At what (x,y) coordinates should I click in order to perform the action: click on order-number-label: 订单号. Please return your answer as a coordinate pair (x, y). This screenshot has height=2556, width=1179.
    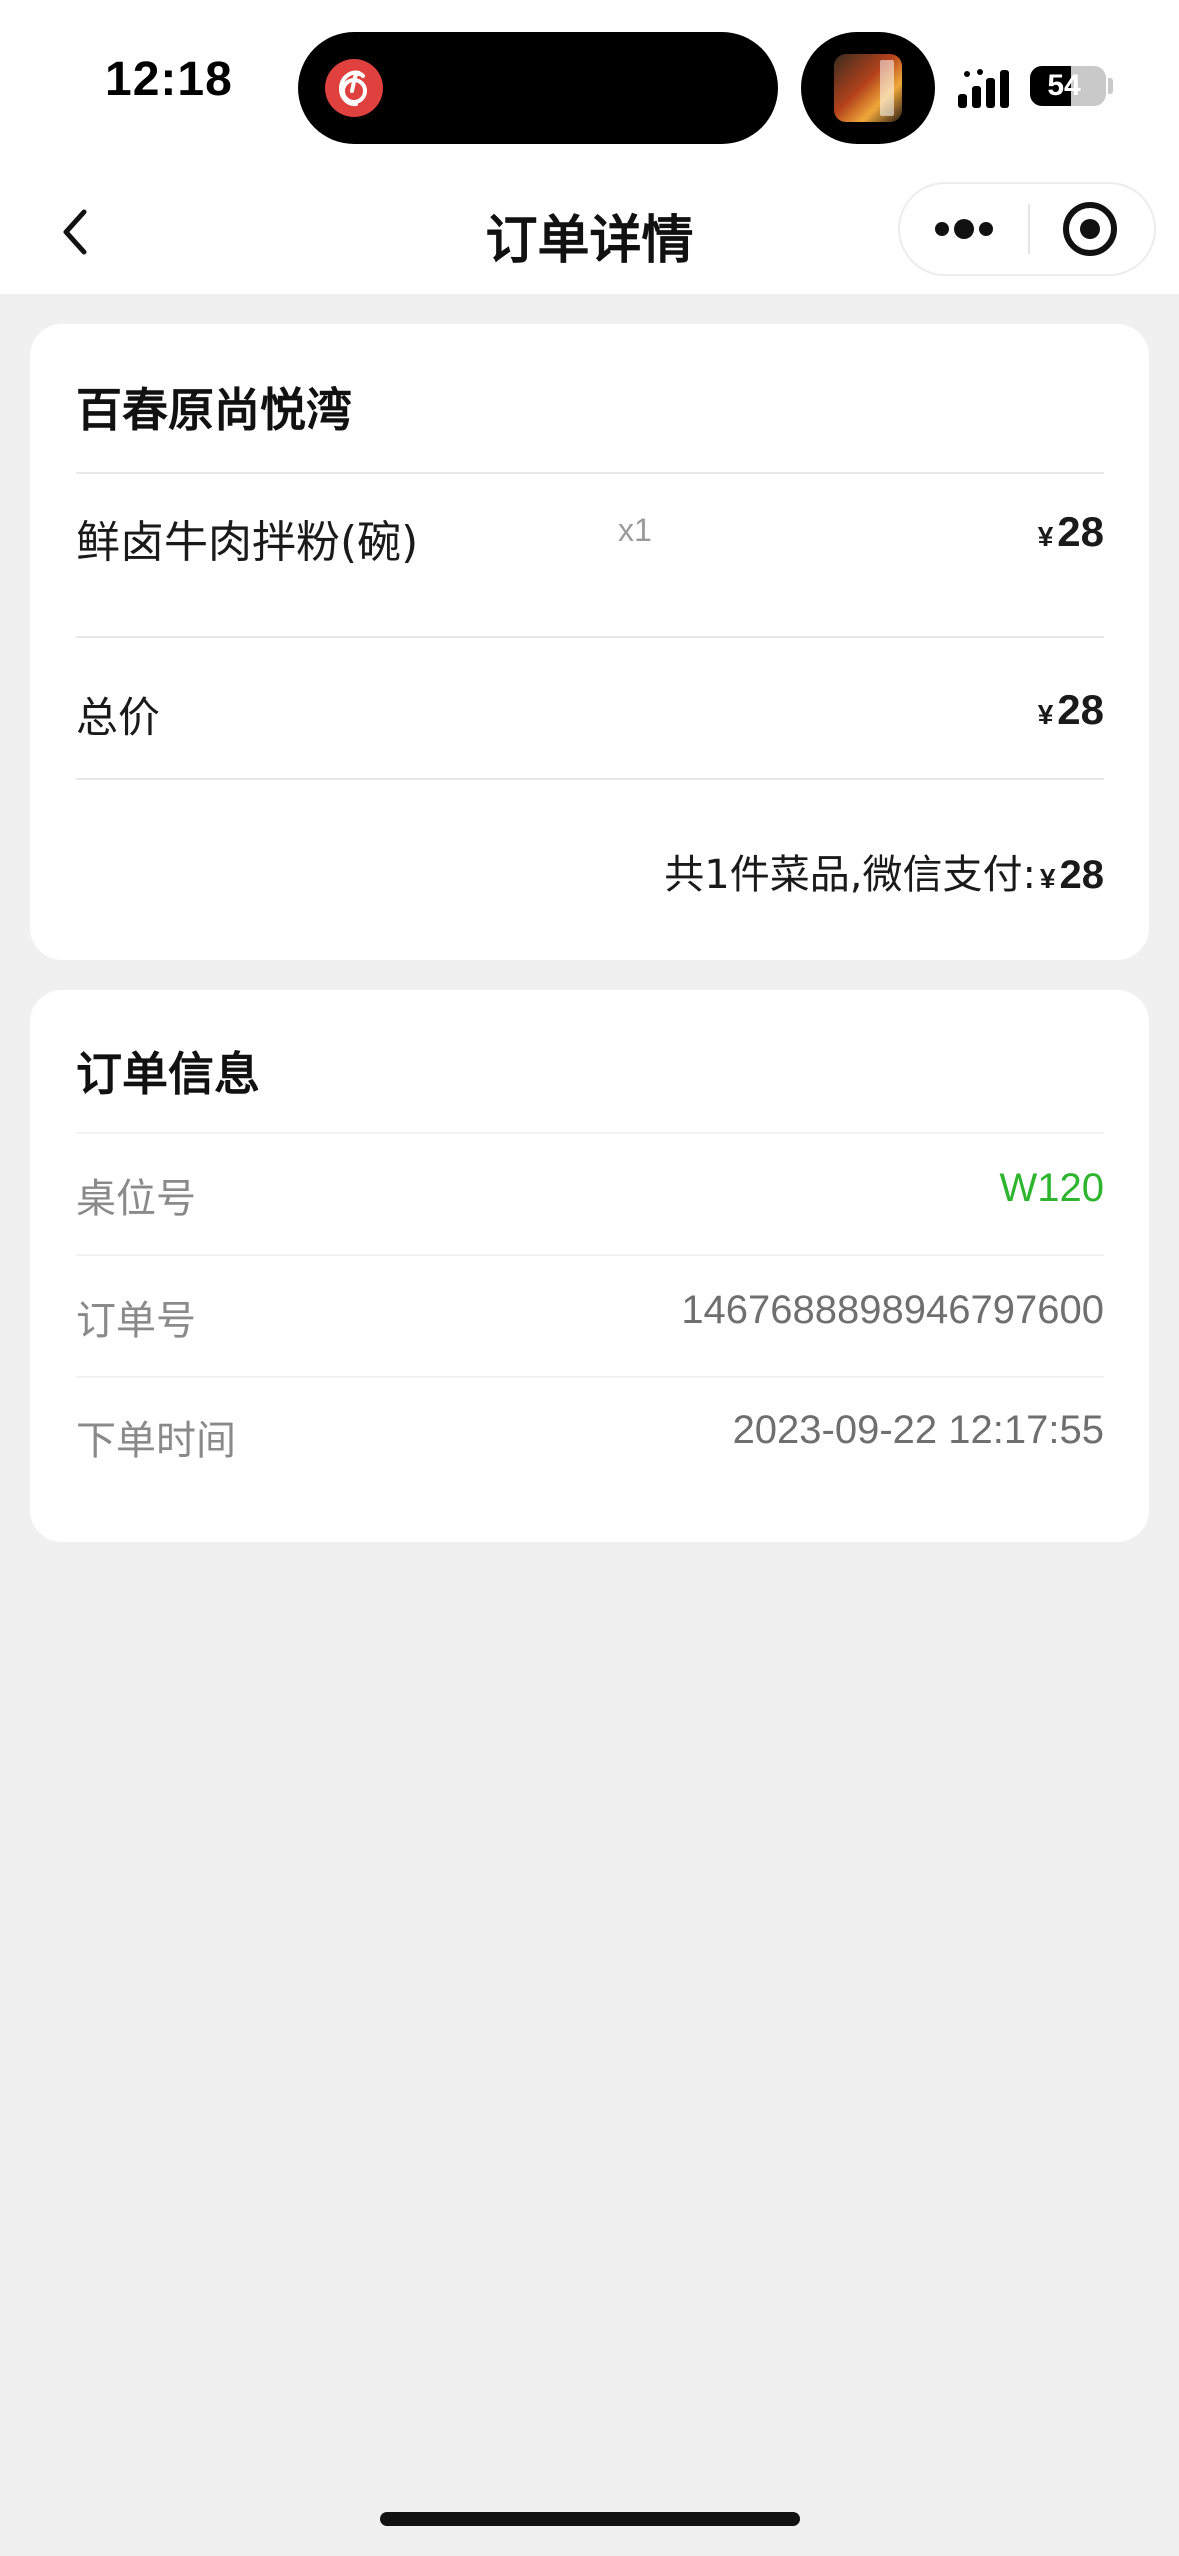
    Looking at the image, I should click on (136, 1321).